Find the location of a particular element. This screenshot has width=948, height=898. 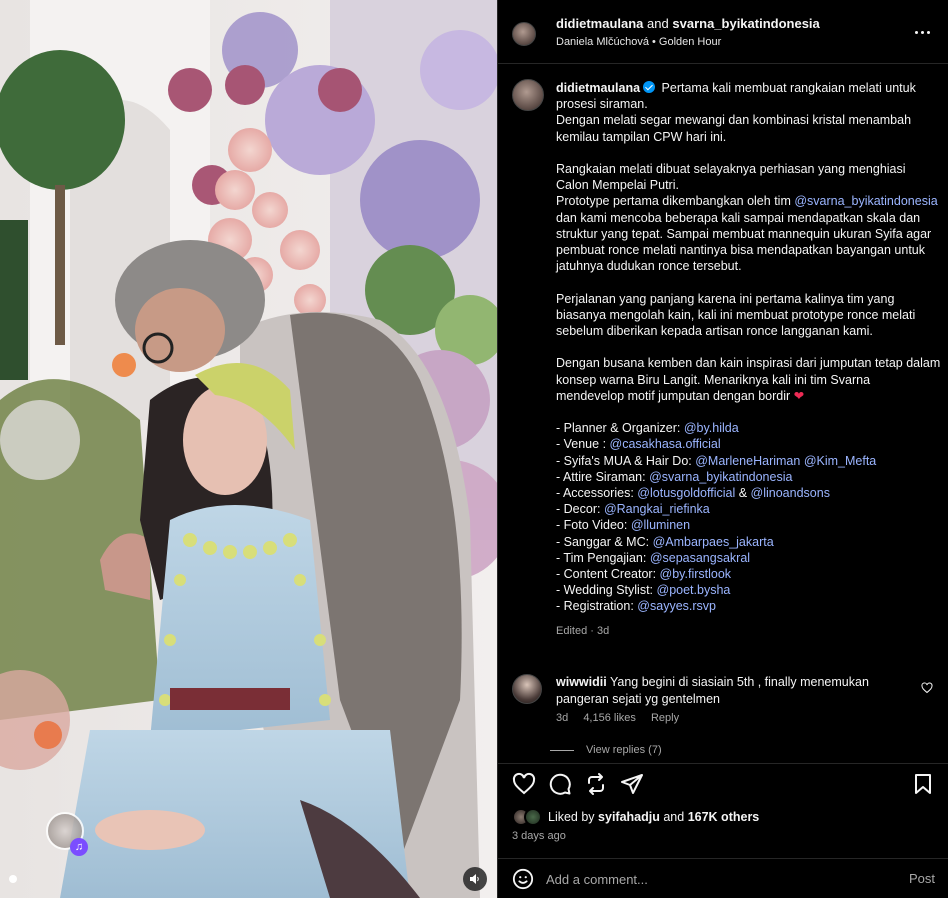

collaborator-username: svarna_byikatindonesia is located at coordinates (745, 23).